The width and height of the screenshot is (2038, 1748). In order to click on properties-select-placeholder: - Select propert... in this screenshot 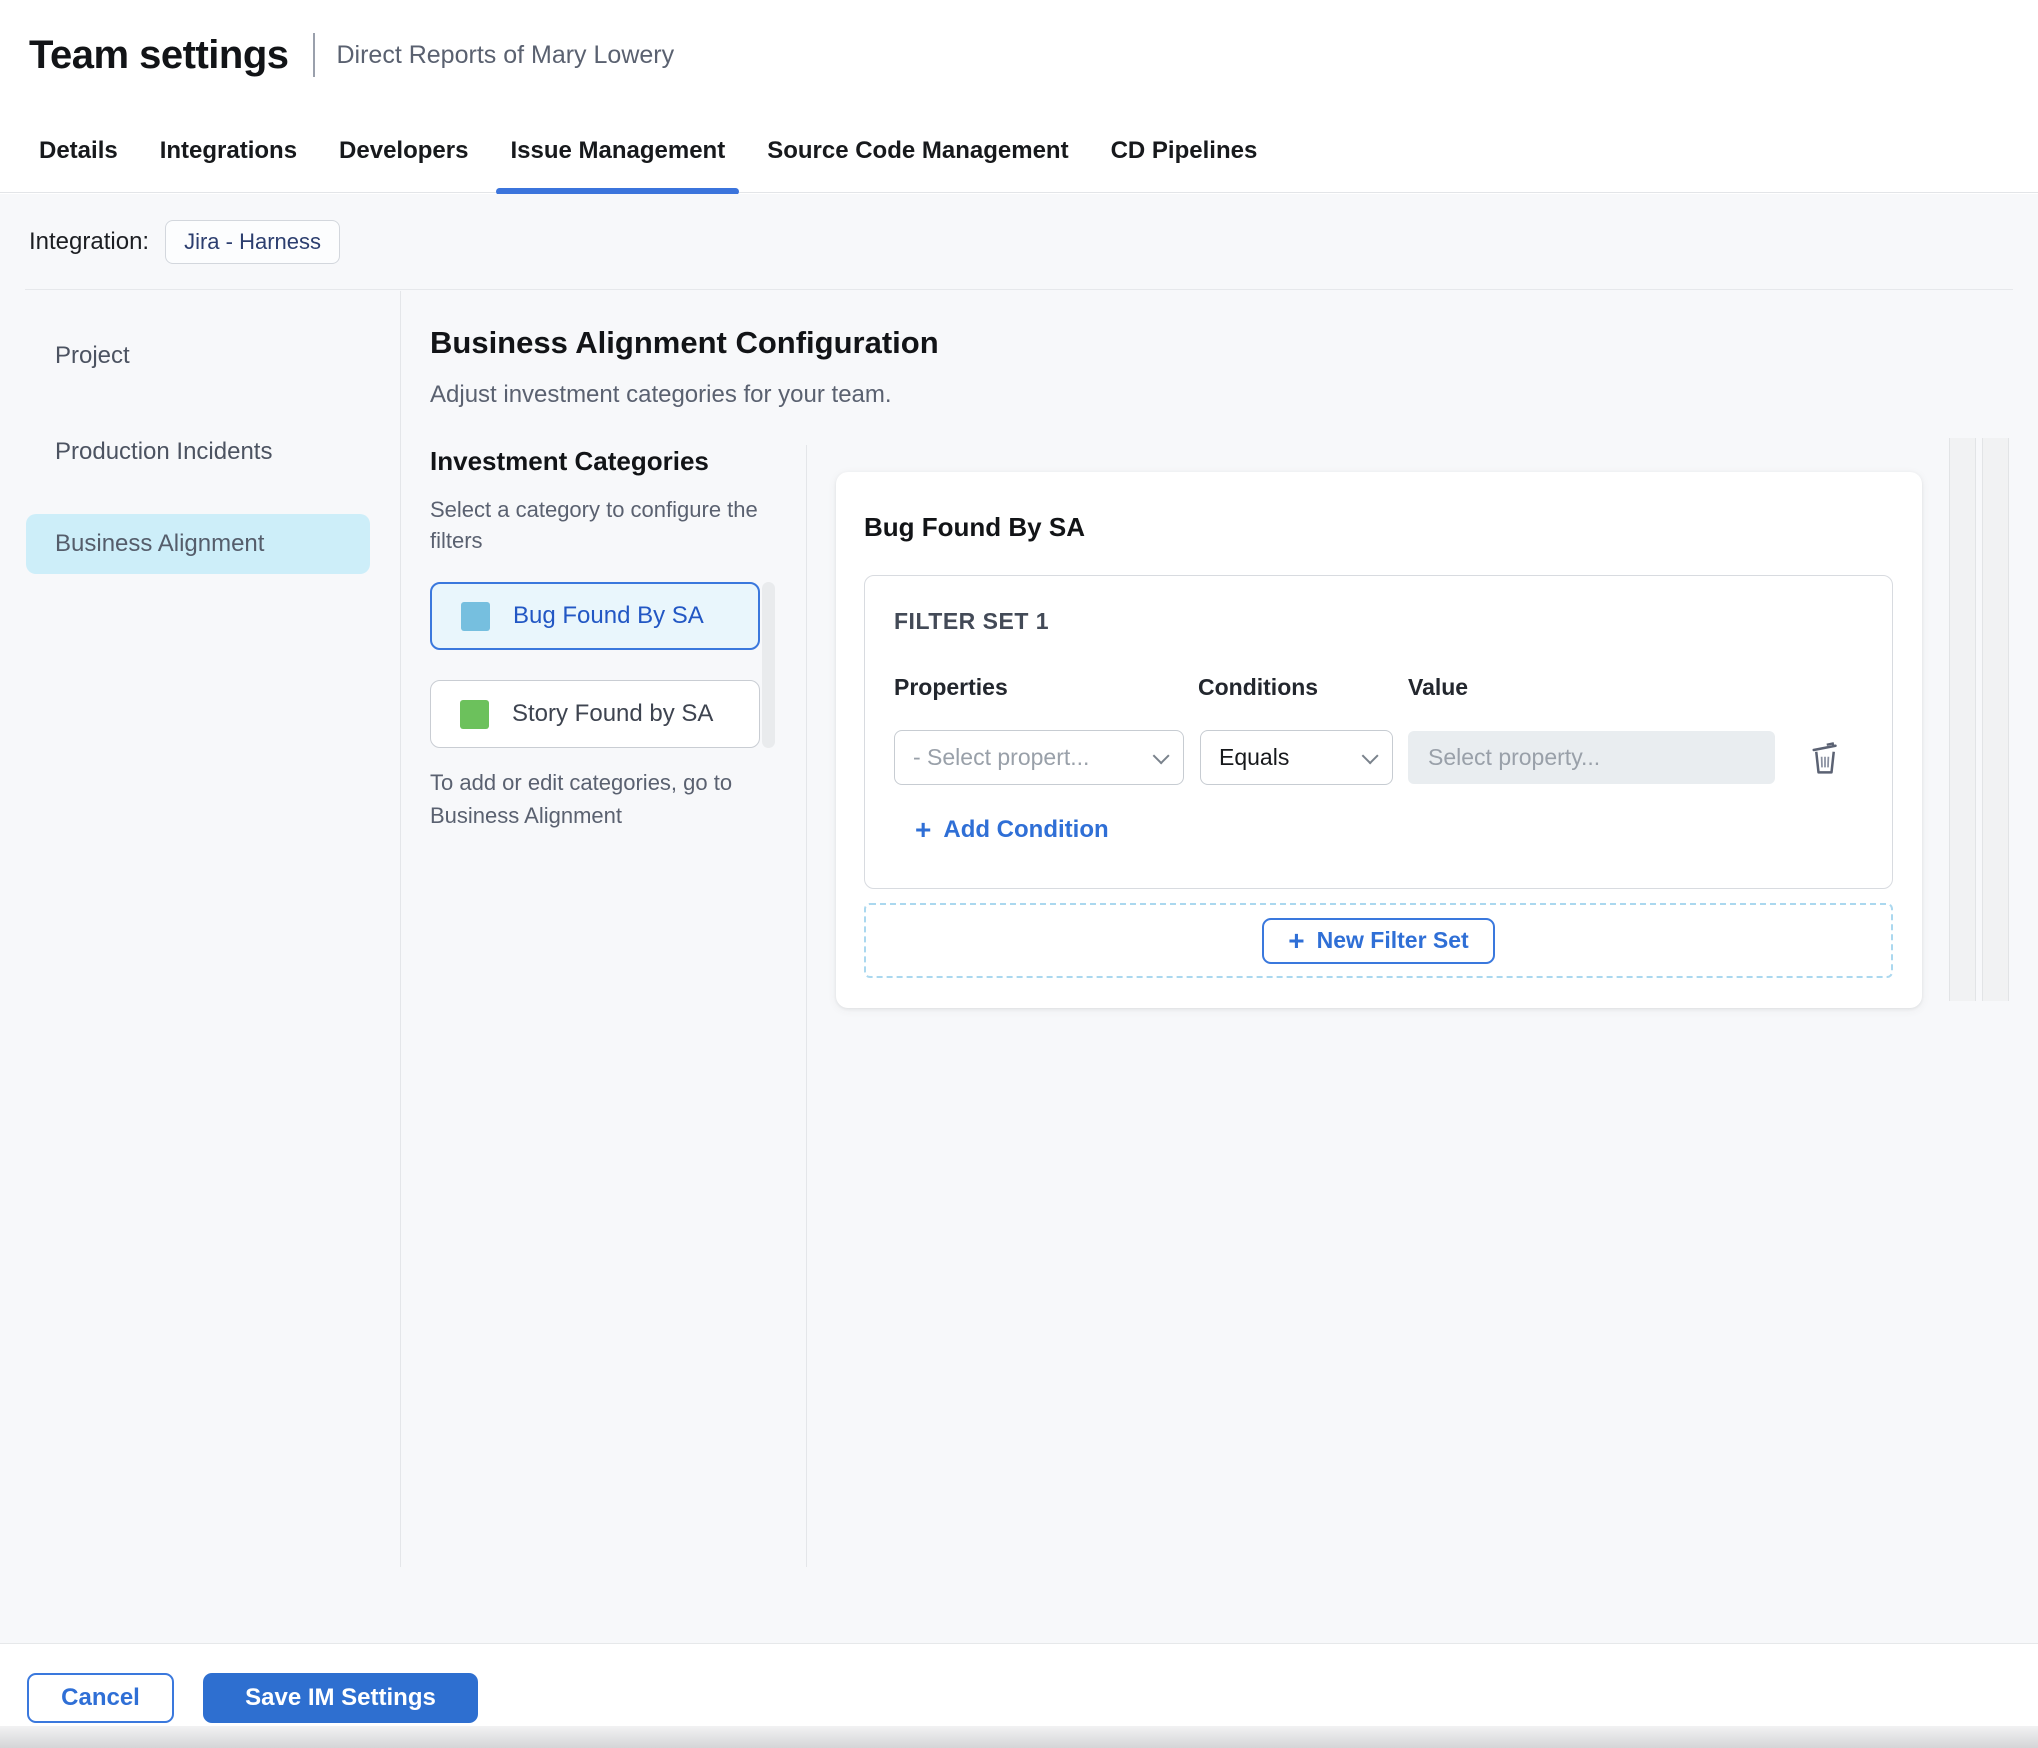, I will do `click(1001, 757)`.